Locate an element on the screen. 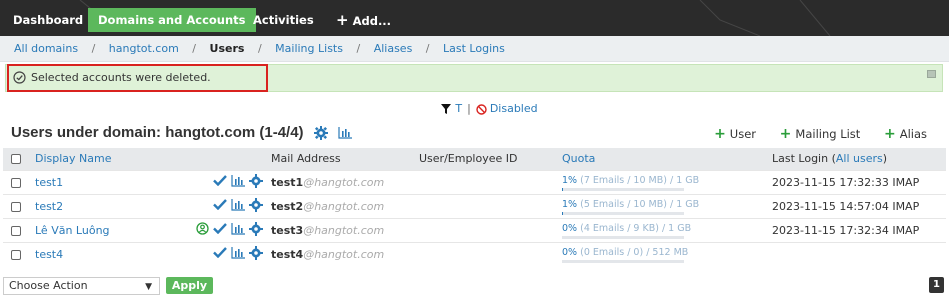 Image resolution: width=949 pixels, height=303 pixels. add-actions: + User + Mailing List + Alias is located at coordinates (810, 134).